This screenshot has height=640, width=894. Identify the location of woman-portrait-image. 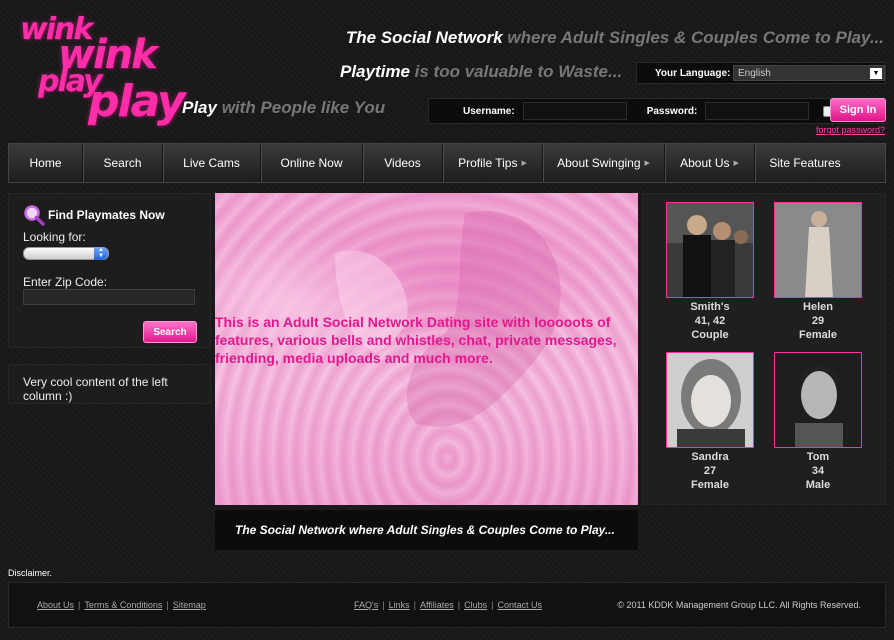
(710, 400).